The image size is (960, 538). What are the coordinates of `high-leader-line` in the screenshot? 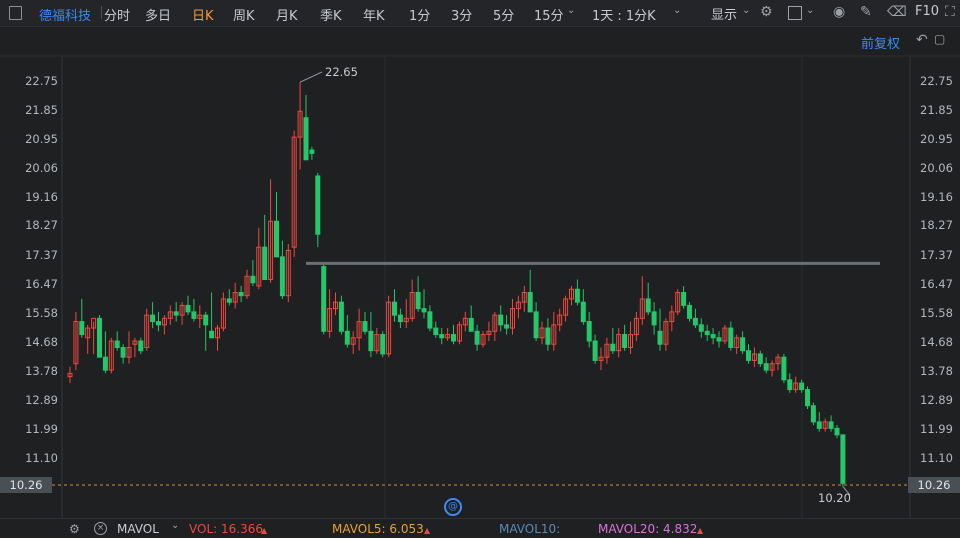 It's located at (311, 77).